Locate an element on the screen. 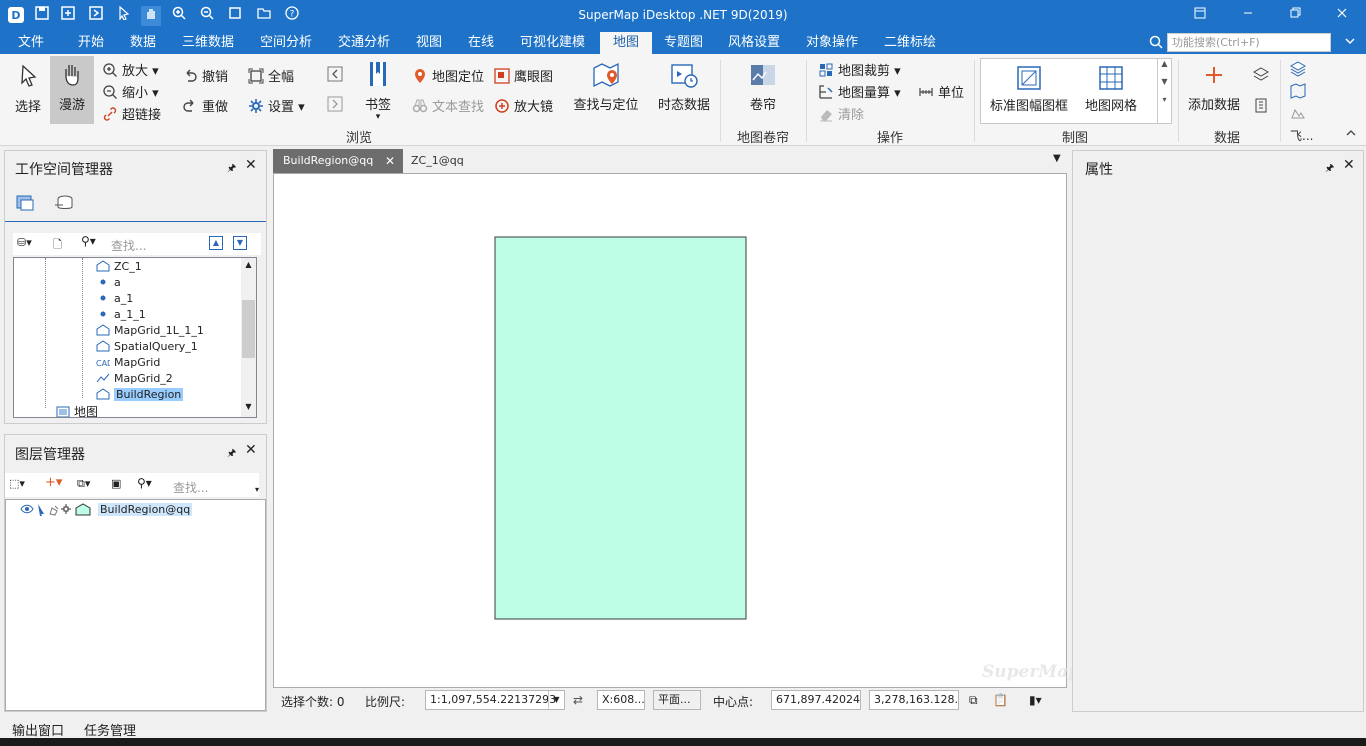  zoom-out-button: 缩小 ▾ is located at coordinates (130, 91).